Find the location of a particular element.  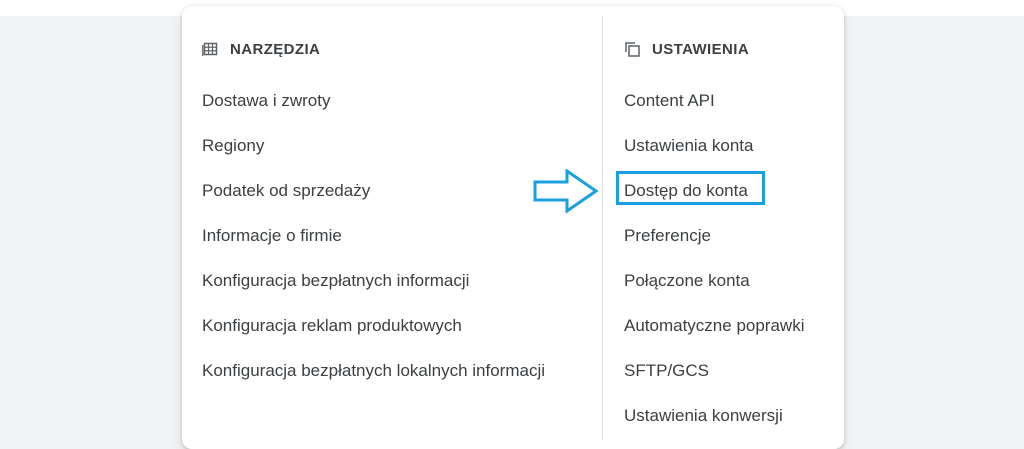

menu-item-account-access: Dostęp do konta is located at coordinates (714, 199).